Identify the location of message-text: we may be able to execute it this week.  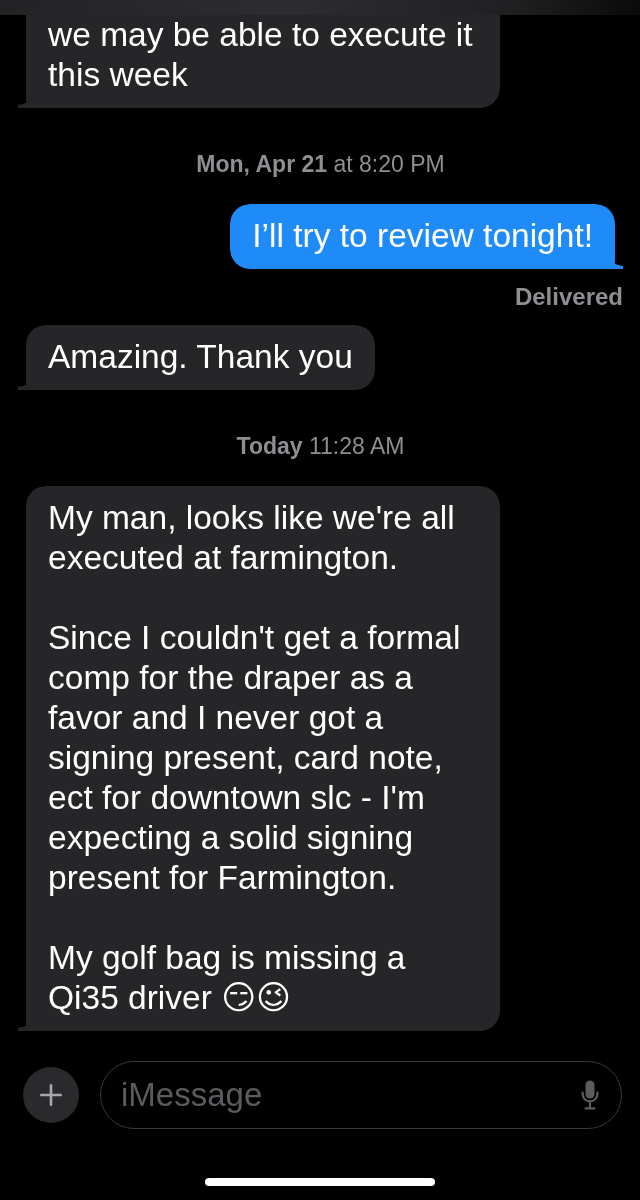
(261, 54).